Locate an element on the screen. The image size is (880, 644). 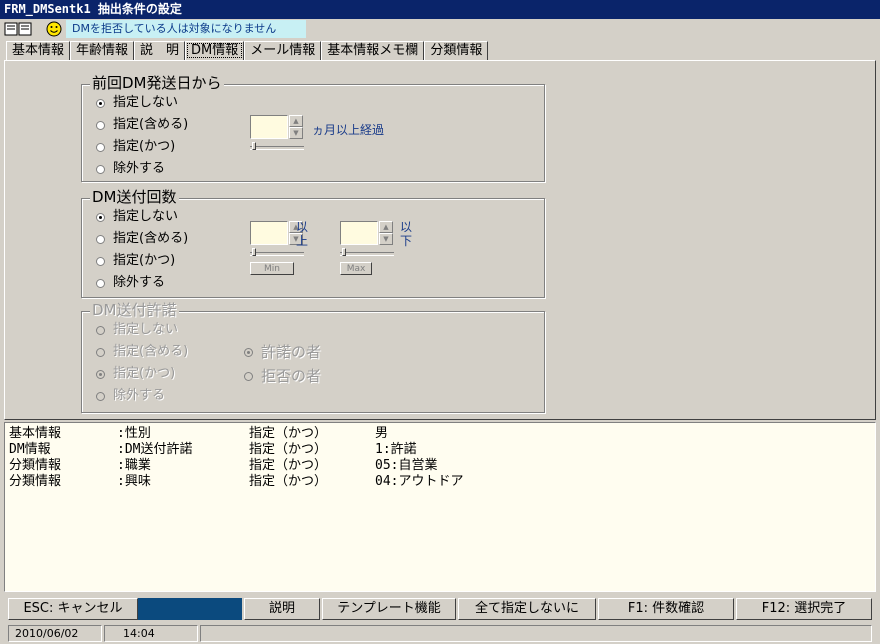
tab-age-info: 年齢情報 is located at coordinates (102, 50).